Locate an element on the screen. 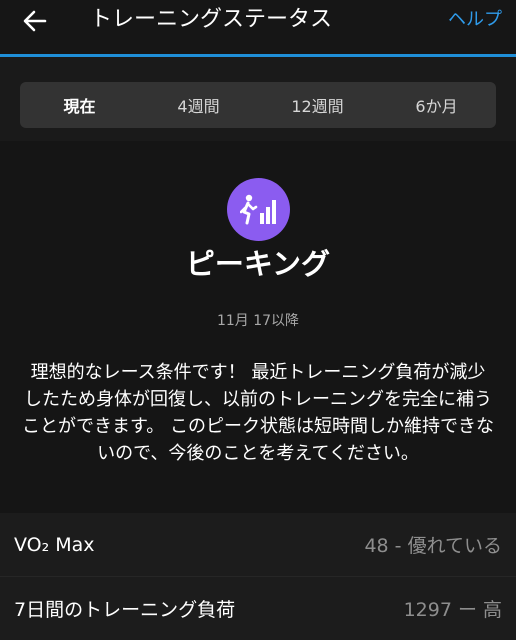 Image resolution: width=516 pixels, height=640 pixels. tab-current: 現在 is located at coordinates (79, 105).